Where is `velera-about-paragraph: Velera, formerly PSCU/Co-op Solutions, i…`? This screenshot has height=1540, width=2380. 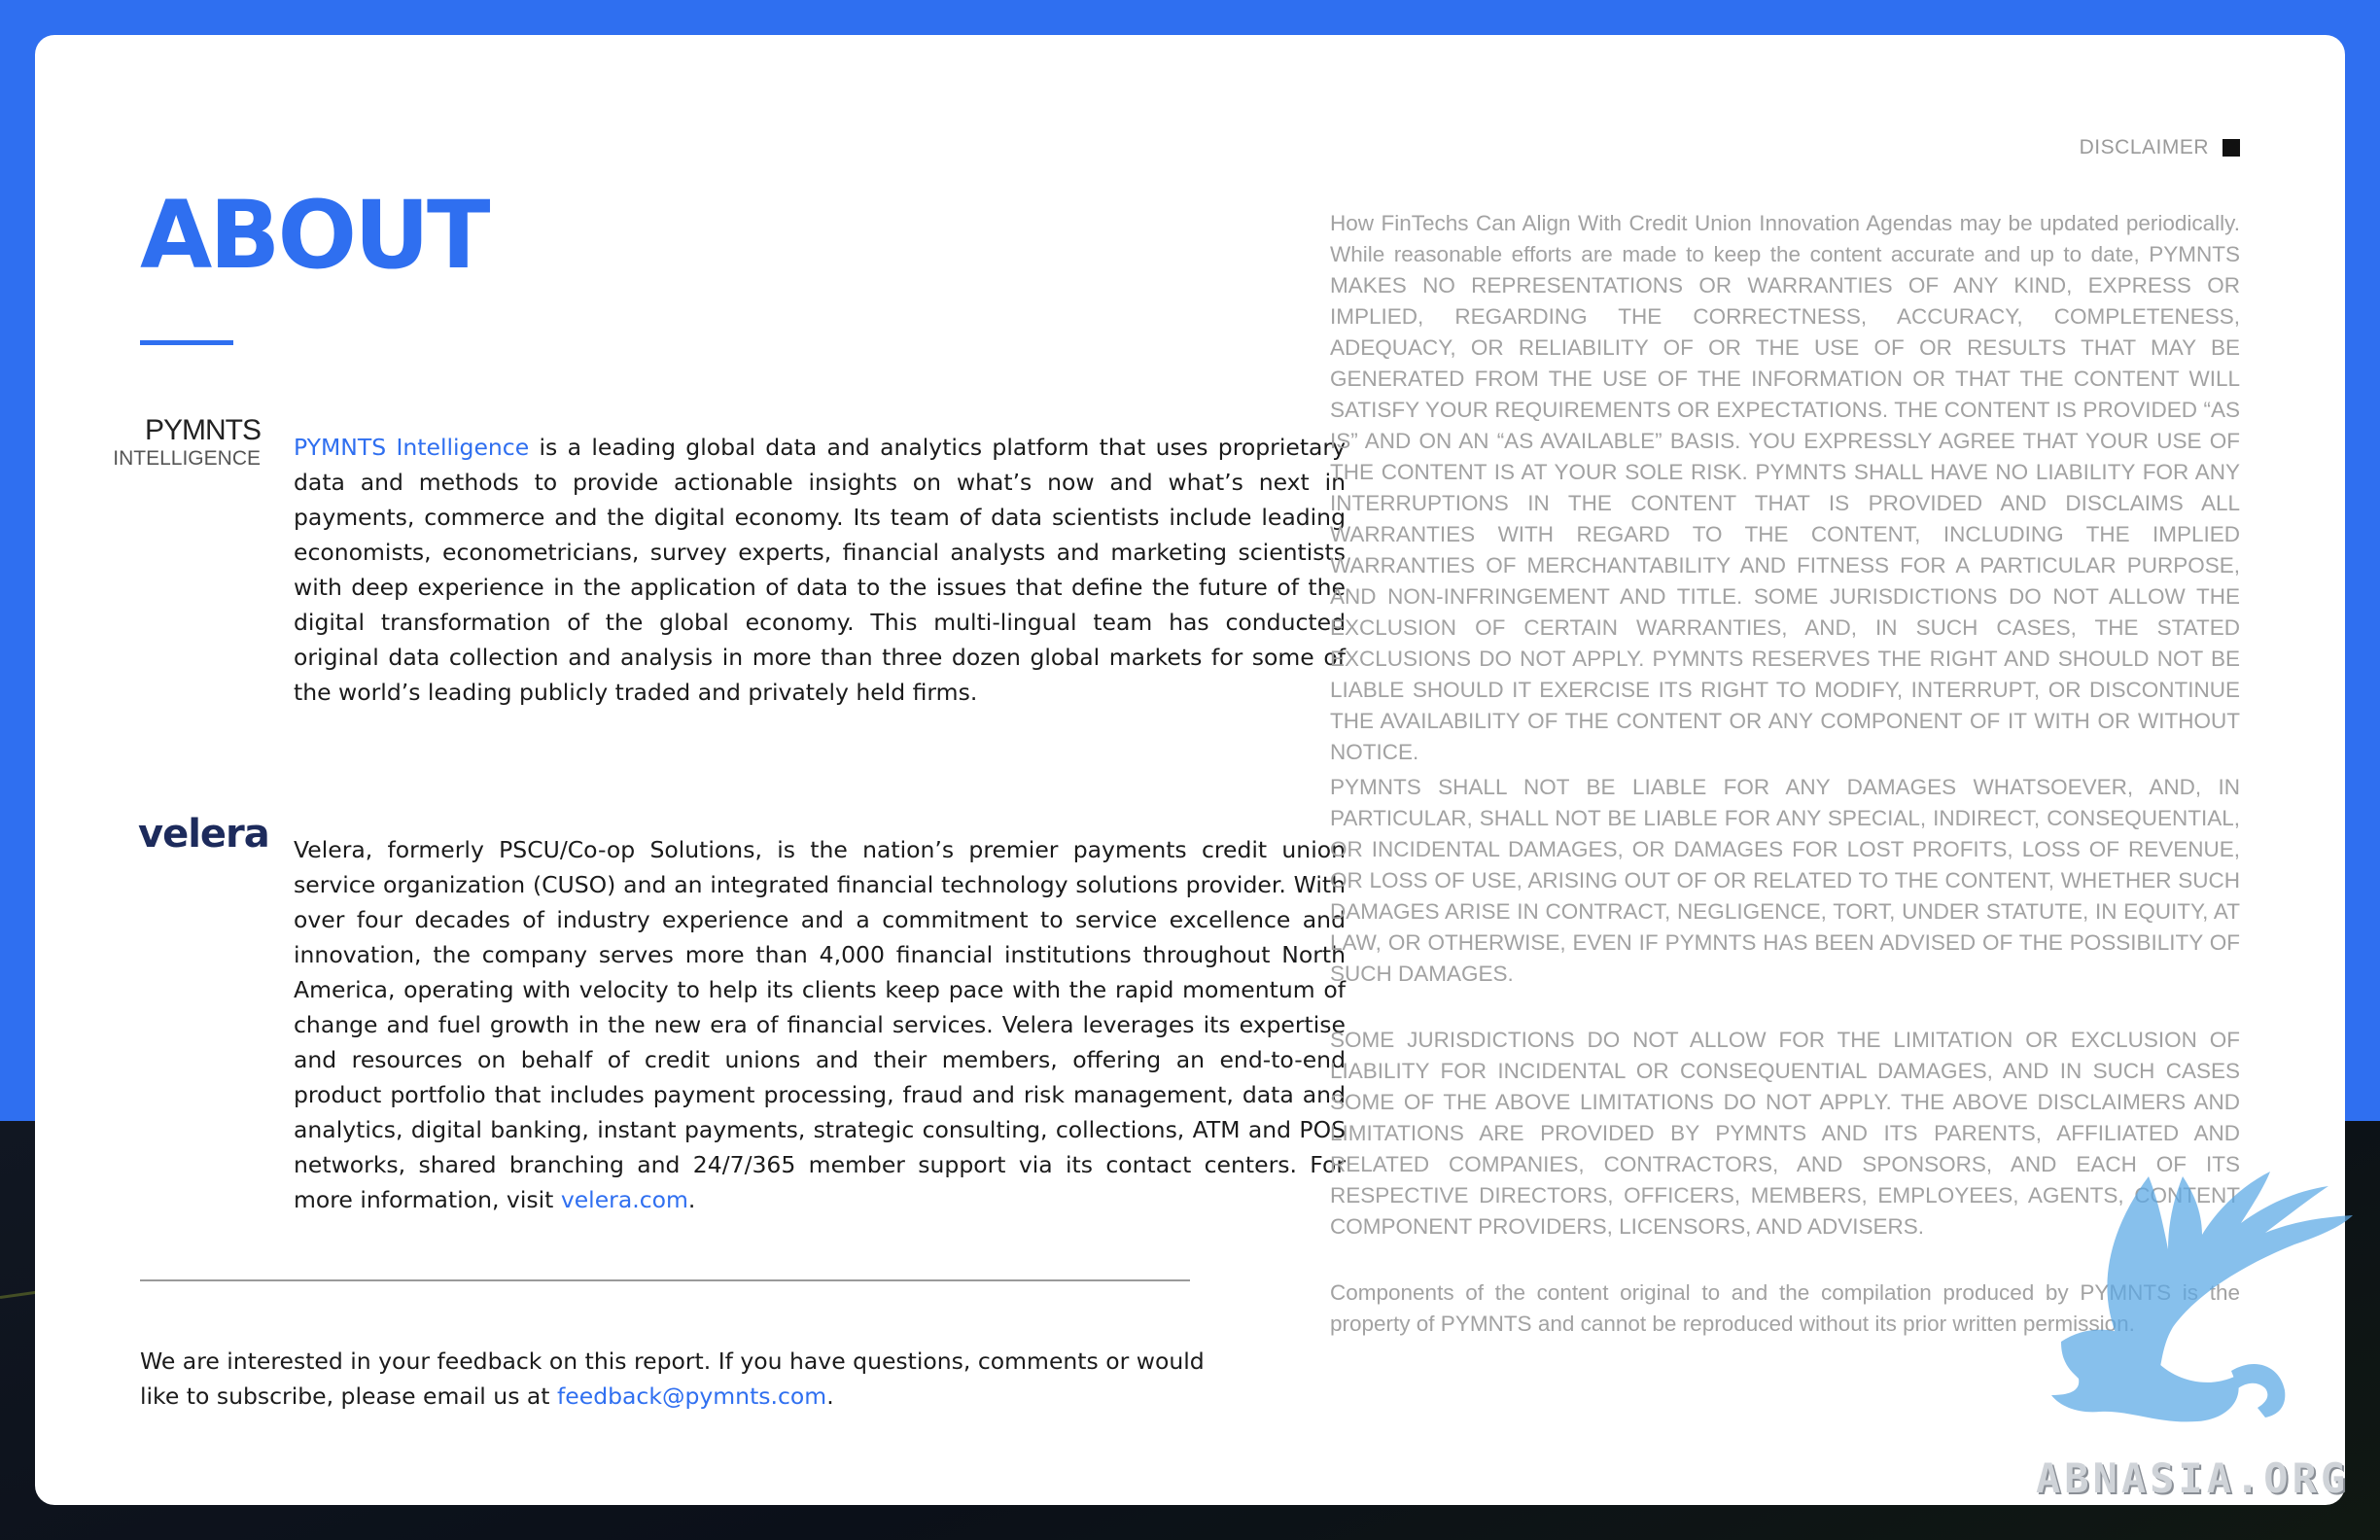 velera-about-paragraph: Velera, formerly PSCU/Co-op Solutions, i… is located at coordinates (820, 1024).